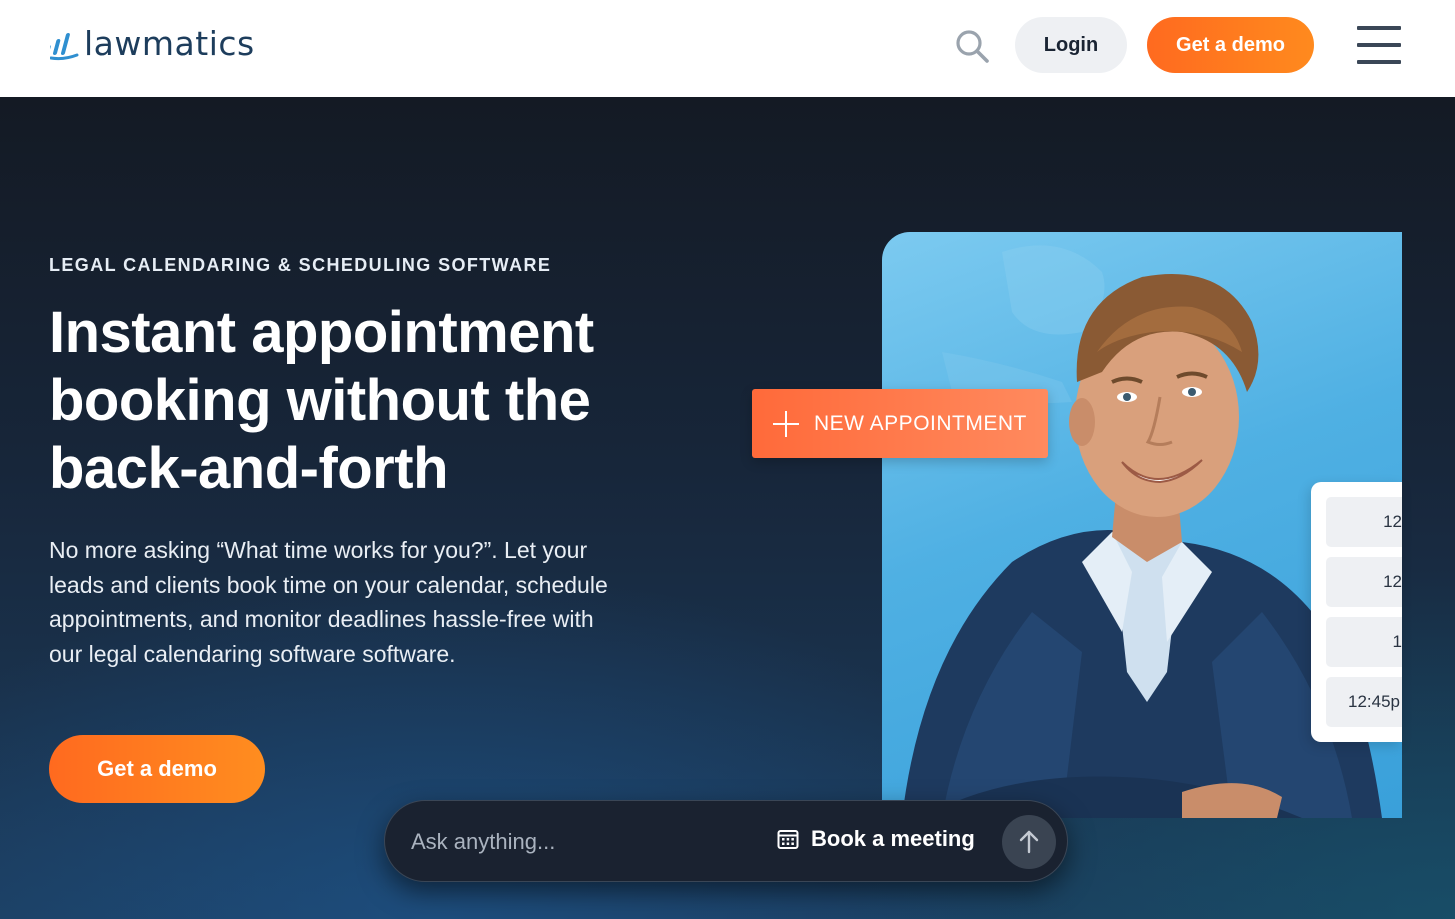 The image size is (1455, 919). I want to click on hero-eyebrow: LEGAL CALENDARING & SCHEDULING SOFTWARE, so click(300, 265).